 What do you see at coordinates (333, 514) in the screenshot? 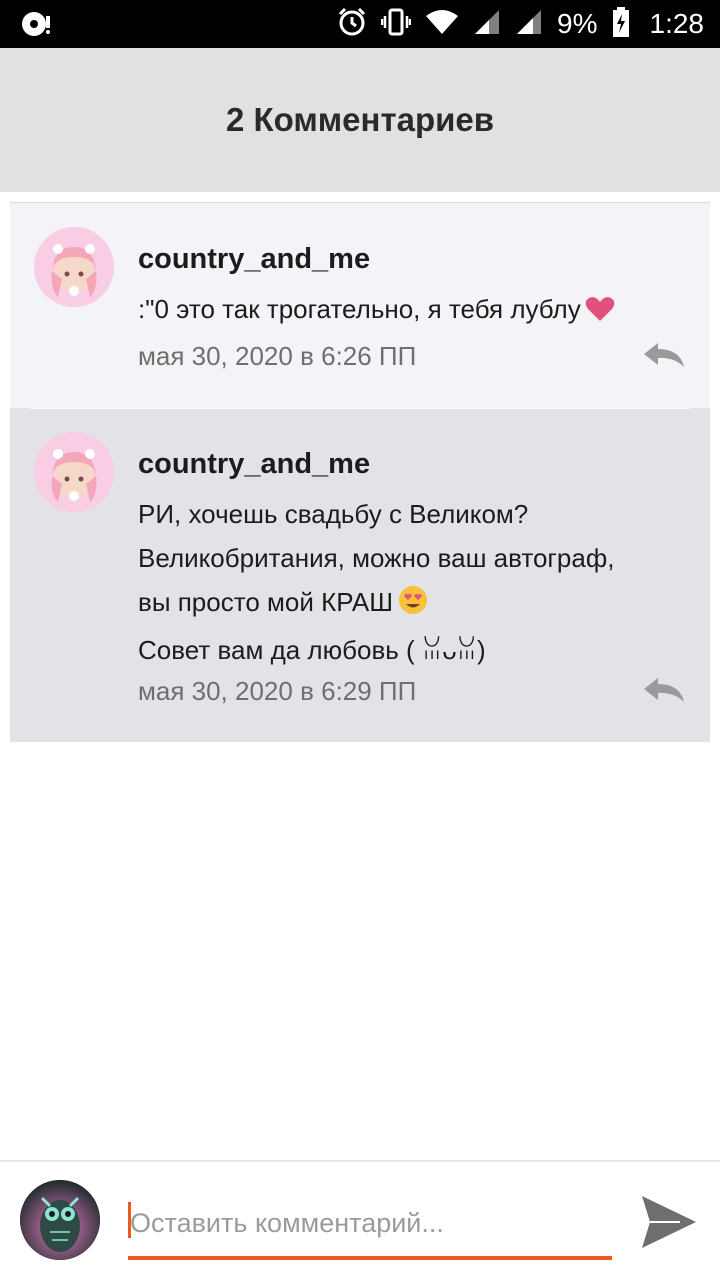
I see `comment-line: РИ, хочешь свадьбу с Великом?` at bounding box center [333, 514].